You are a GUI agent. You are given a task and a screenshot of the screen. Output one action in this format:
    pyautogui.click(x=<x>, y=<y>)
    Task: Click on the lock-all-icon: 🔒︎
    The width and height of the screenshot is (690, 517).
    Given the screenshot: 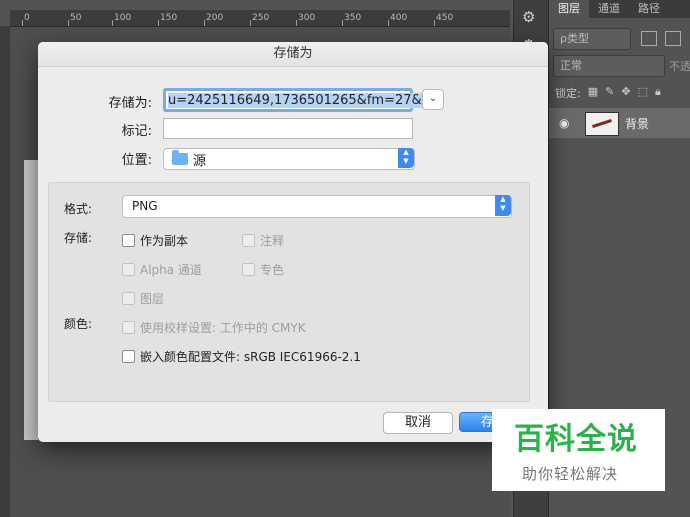 What is the action you would take?
    pyautogui.click(x=658, y=93)
    